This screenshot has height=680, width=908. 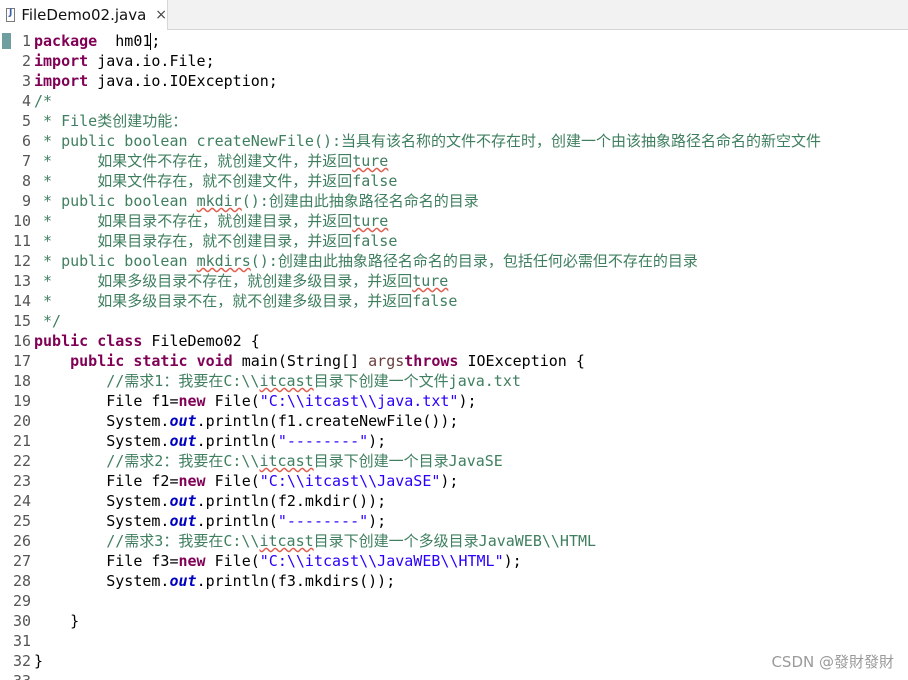 I want to click on line-number: 31, so click(x=21, y=641).